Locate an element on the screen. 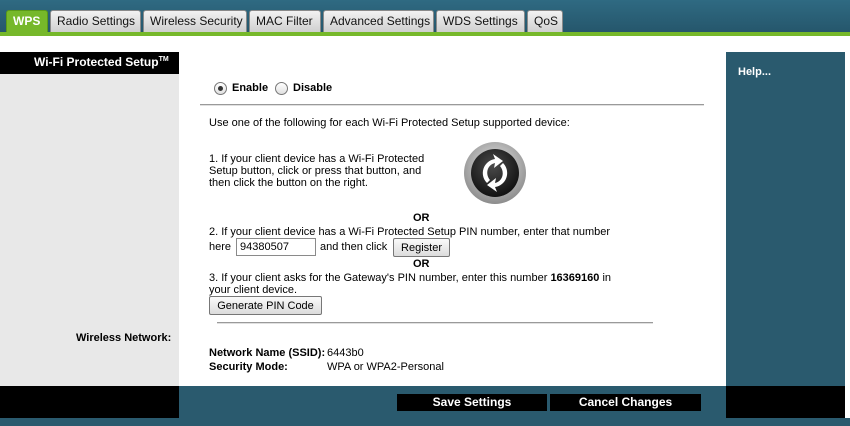 The height and width of the screenshot is (426, 850). section-title: Wi-Fi Protected SetupTM is located at coordinates (89, 63).